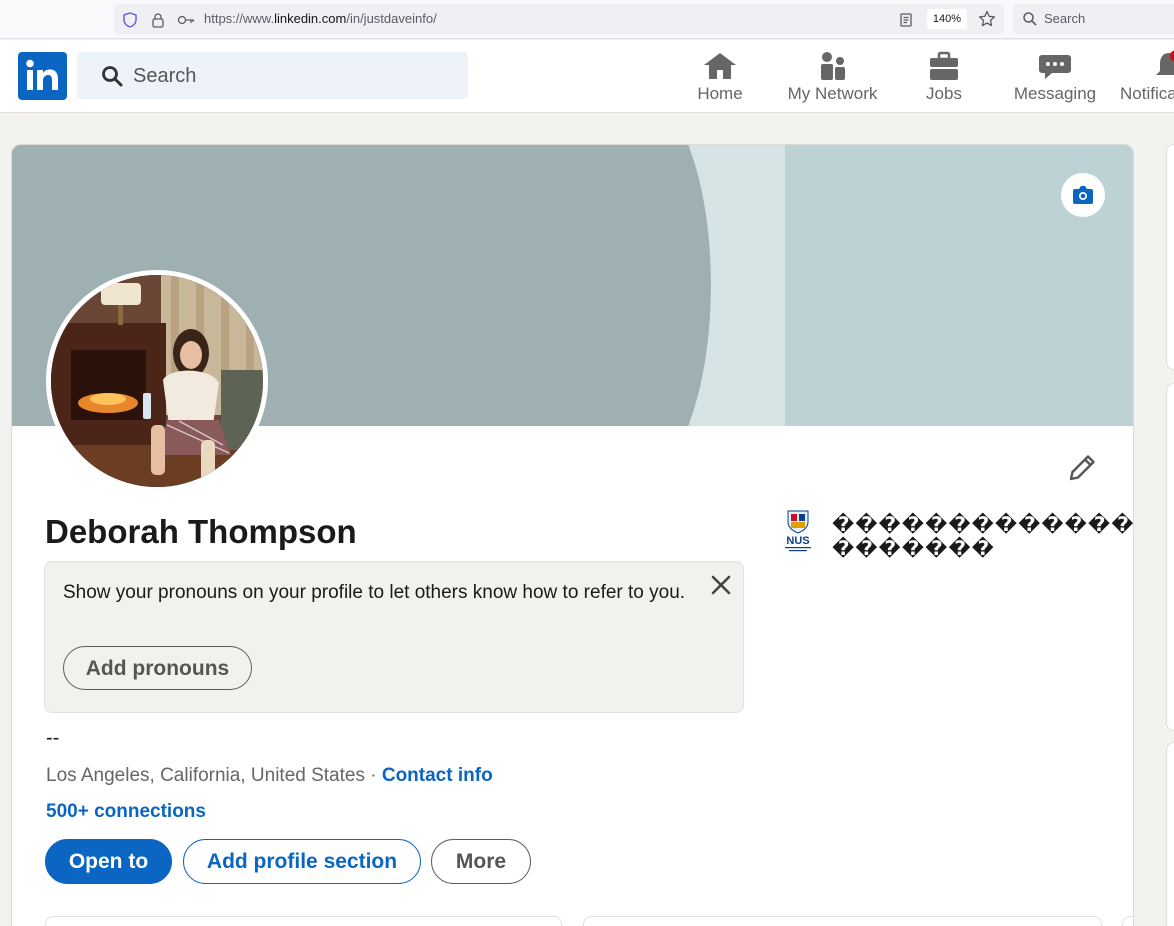 This screenshot has width=1174, height=926. I want to click on profile-location: Los Angeles, California, United States, so click(205, 775).